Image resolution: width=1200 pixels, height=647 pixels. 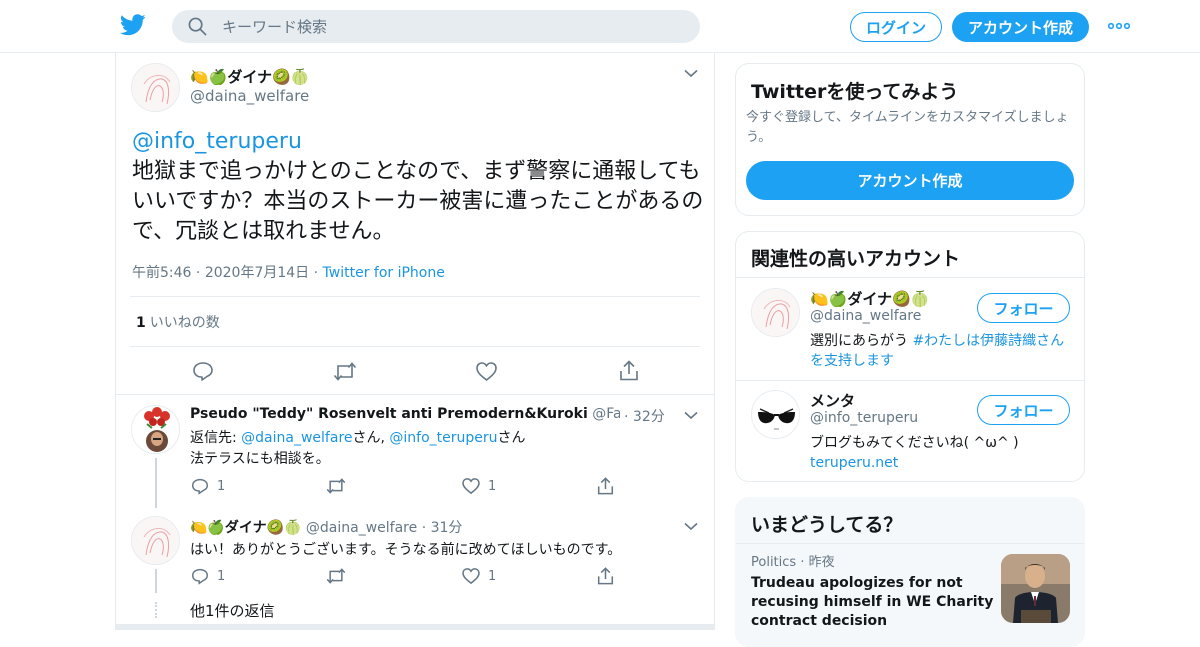 I want to click on display-name: メンタ, so click(x=832, y=400).